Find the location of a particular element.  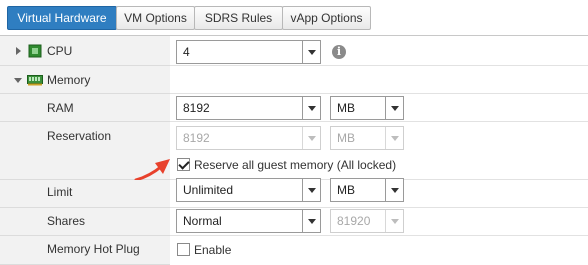

info-icon: i is located at coordinates (339, 52).